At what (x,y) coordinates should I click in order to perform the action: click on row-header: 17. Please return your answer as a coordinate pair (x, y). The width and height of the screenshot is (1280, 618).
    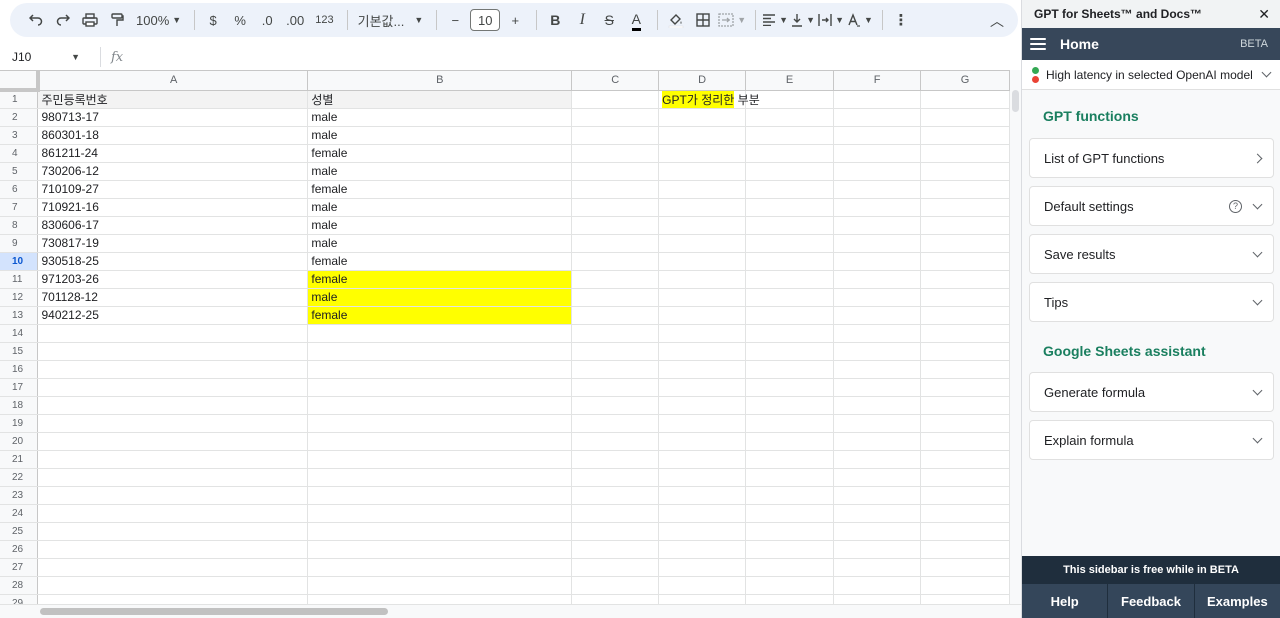
    Looking at the image, I should click on (19, 387).